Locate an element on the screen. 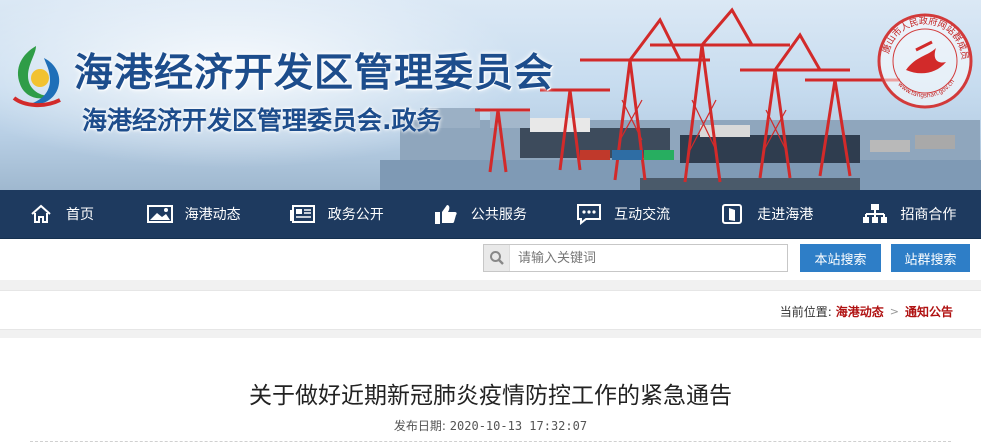  divider is located at coordinates (490, 441).